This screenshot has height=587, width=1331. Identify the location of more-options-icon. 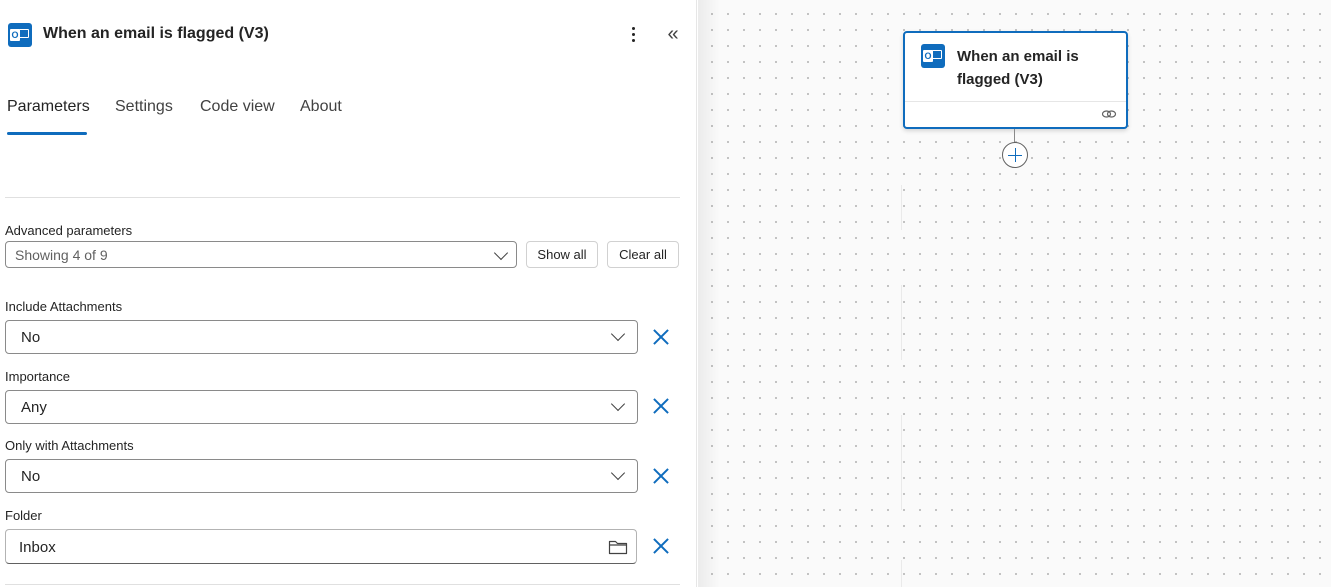
(633, 35).